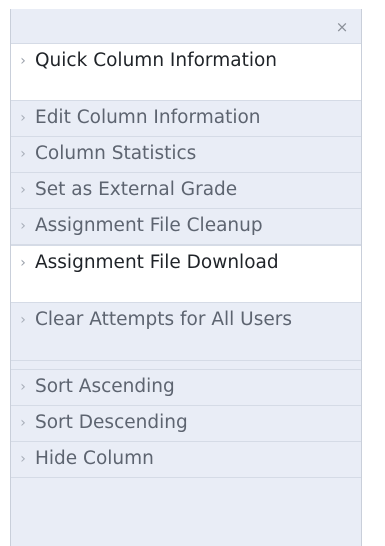 This screenshot has height=546, width=385. I want to click on menu-divider, so click(186, 365).